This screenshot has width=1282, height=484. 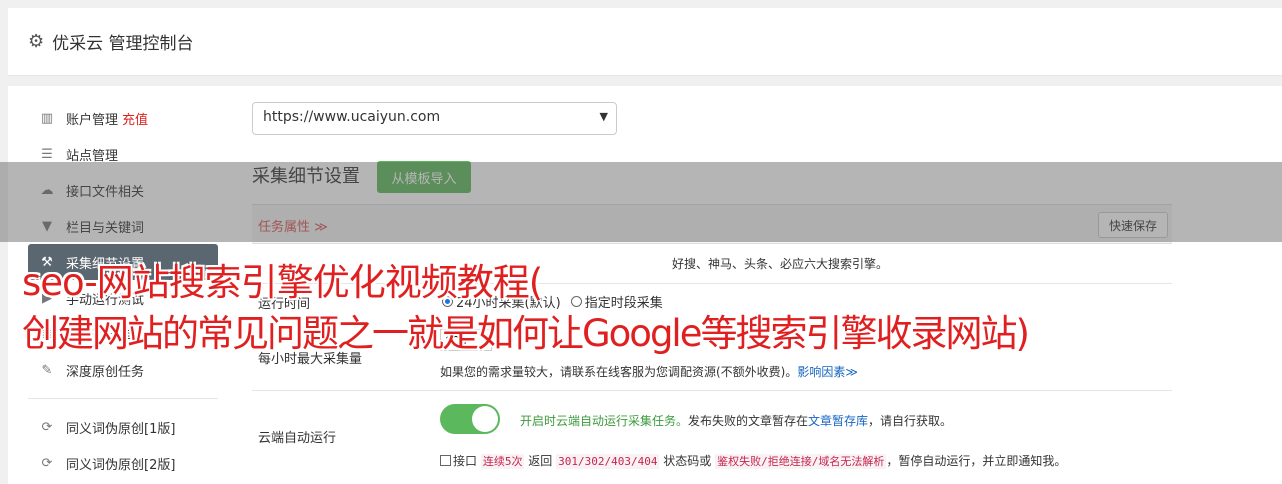 I want to click on sidebar-item-label: 同义词伪原创[2版], so click(x=121, y=465).